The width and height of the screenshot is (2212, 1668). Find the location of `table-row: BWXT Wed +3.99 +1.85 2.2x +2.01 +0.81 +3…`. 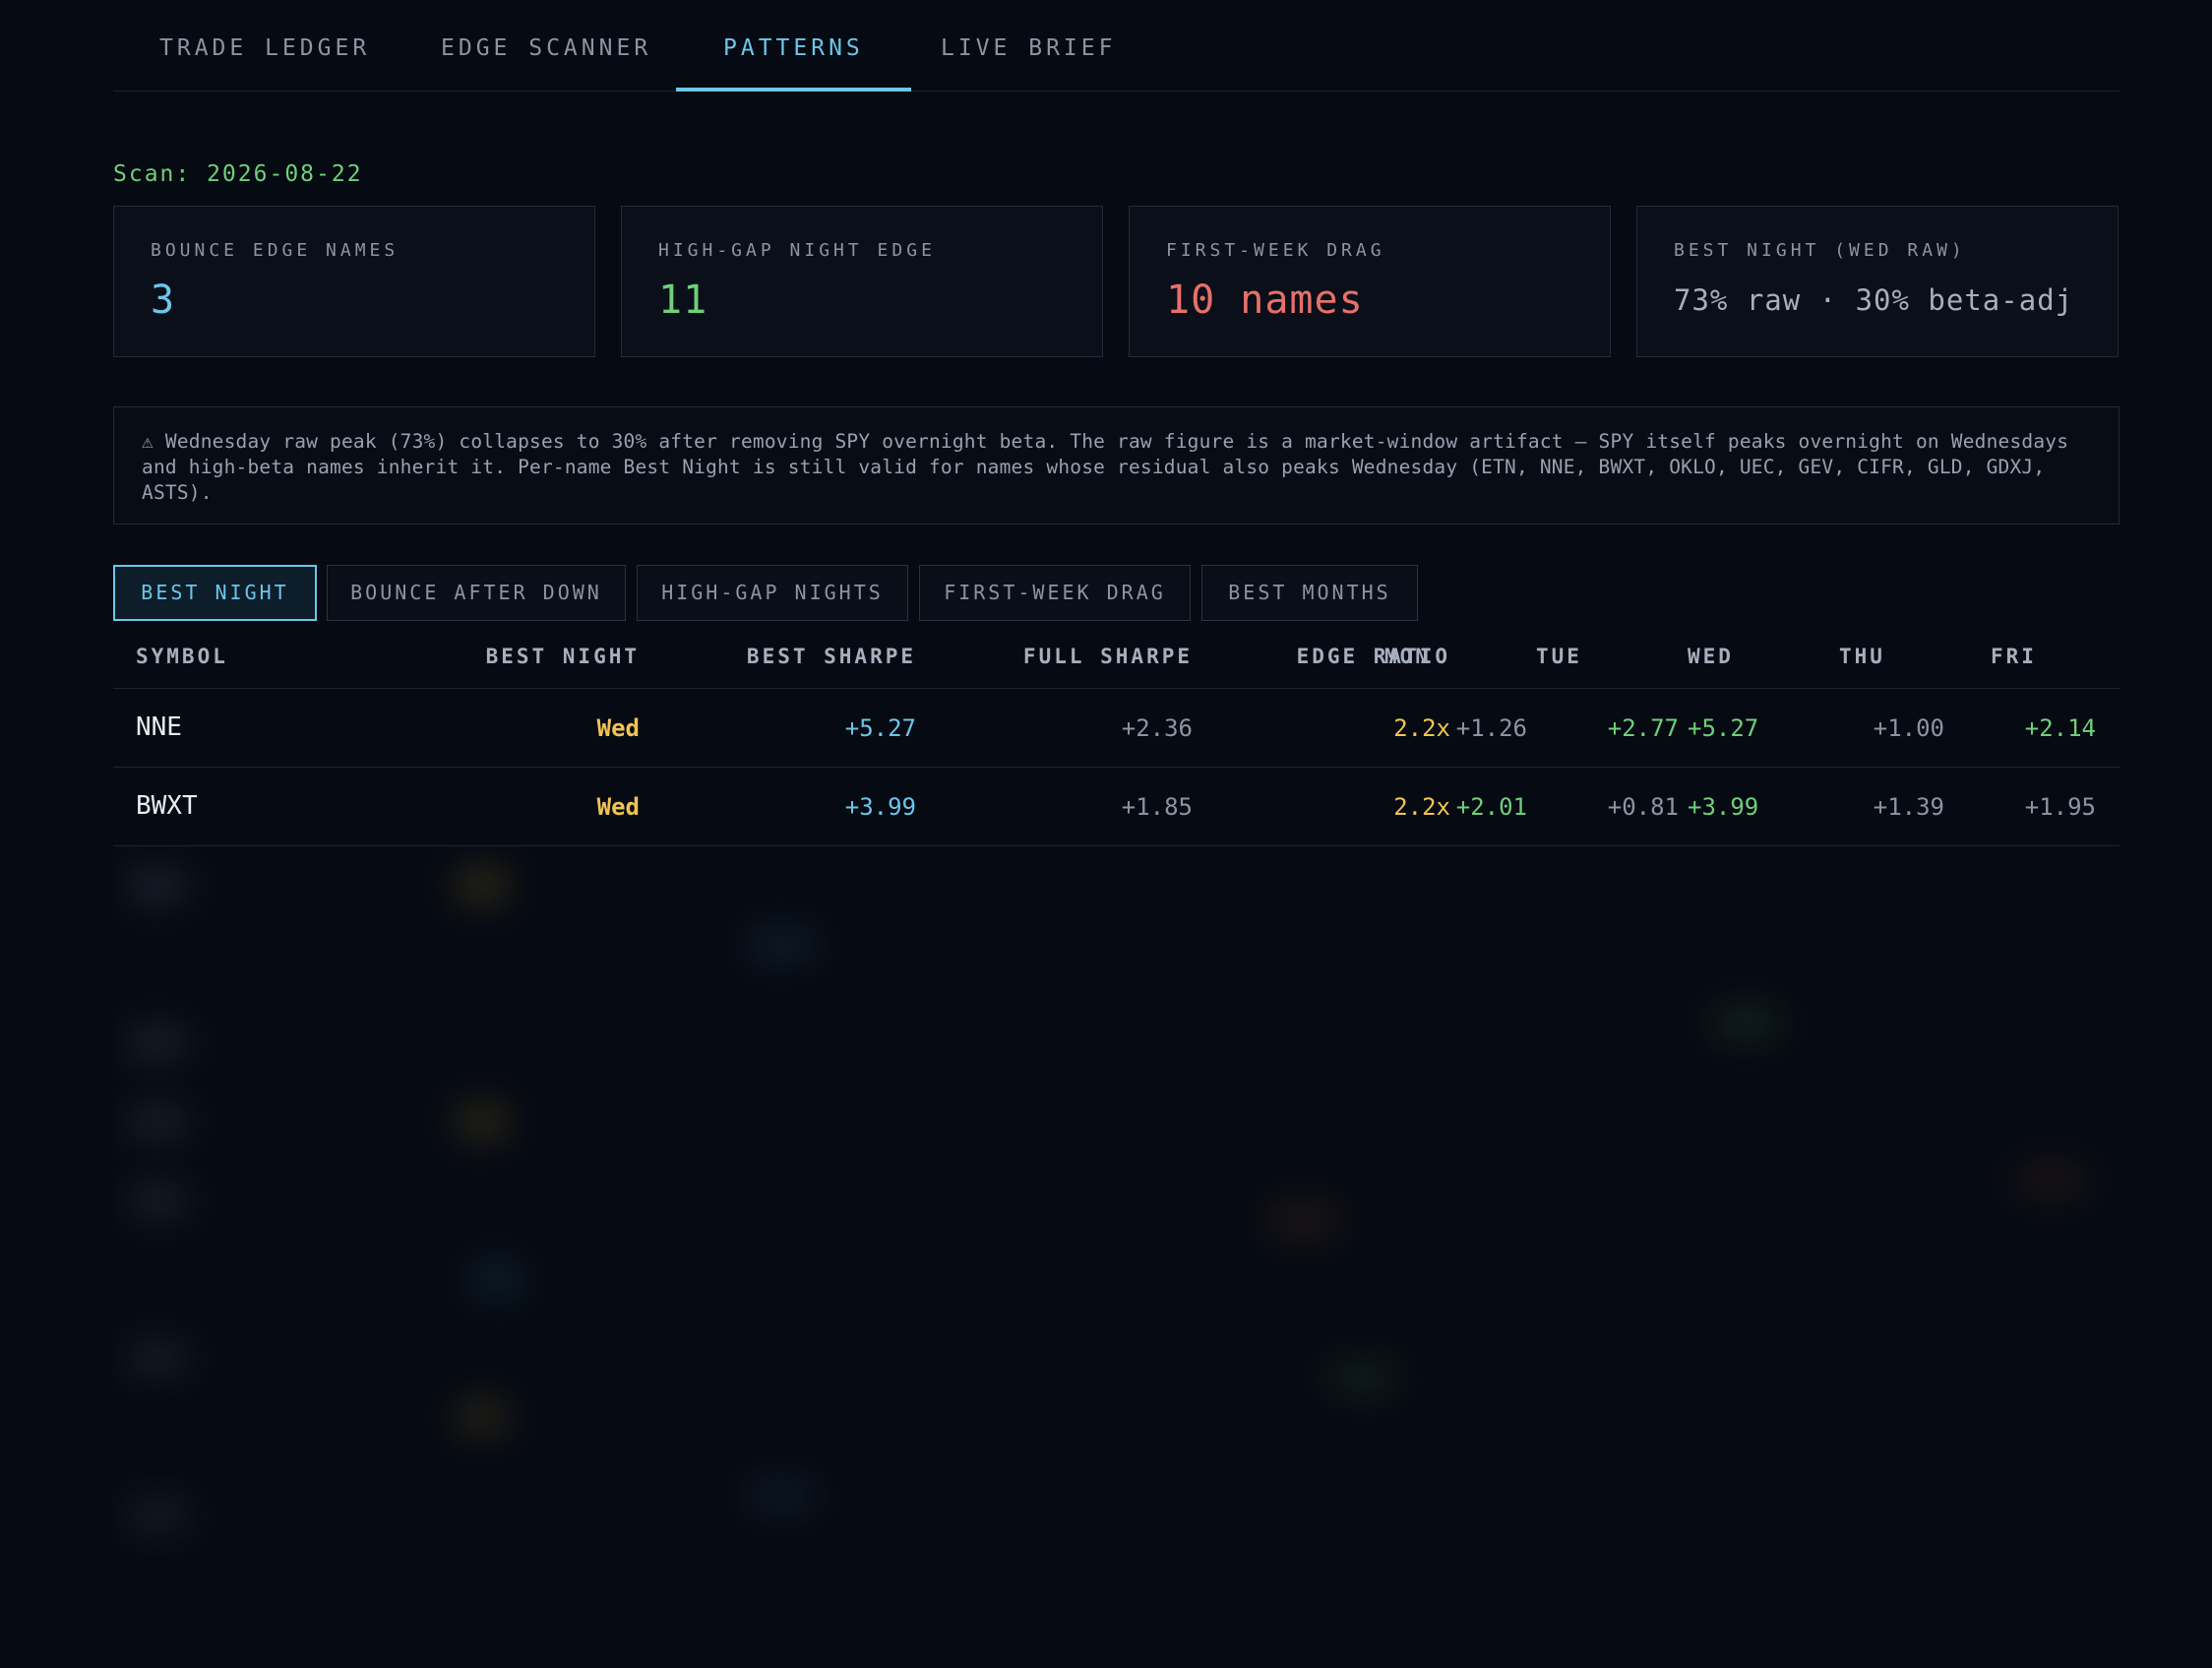

table-row: BWXT Wed +3.99 +1.85 2.2x +2.01 +0.81 +3… is located at coordinates (1116, 807).